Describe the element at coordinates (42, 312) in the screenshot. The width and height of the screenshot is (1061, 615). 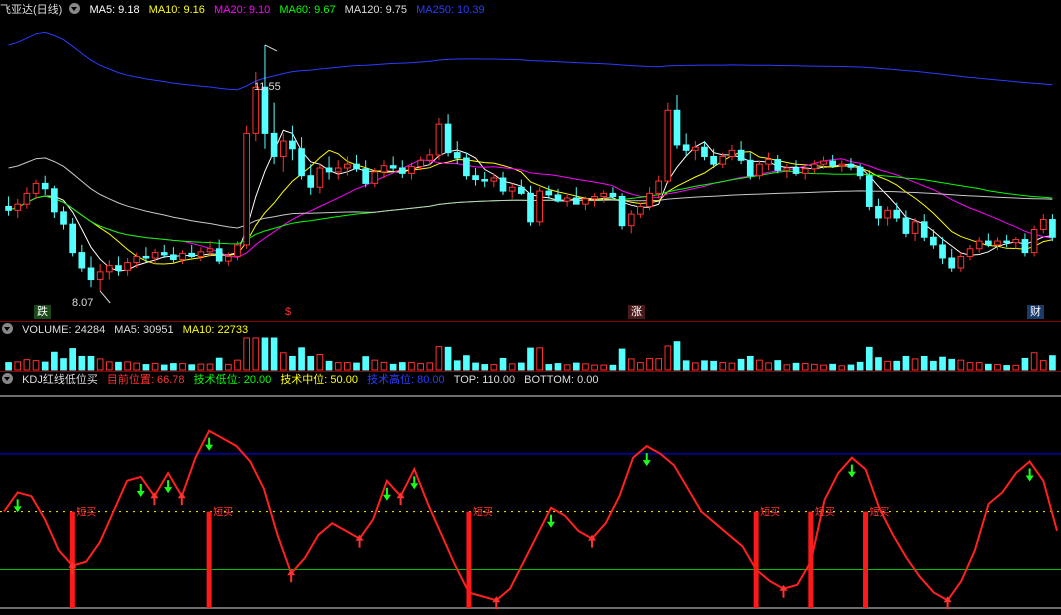
I see `event-marker-fall: 跌` at that location.